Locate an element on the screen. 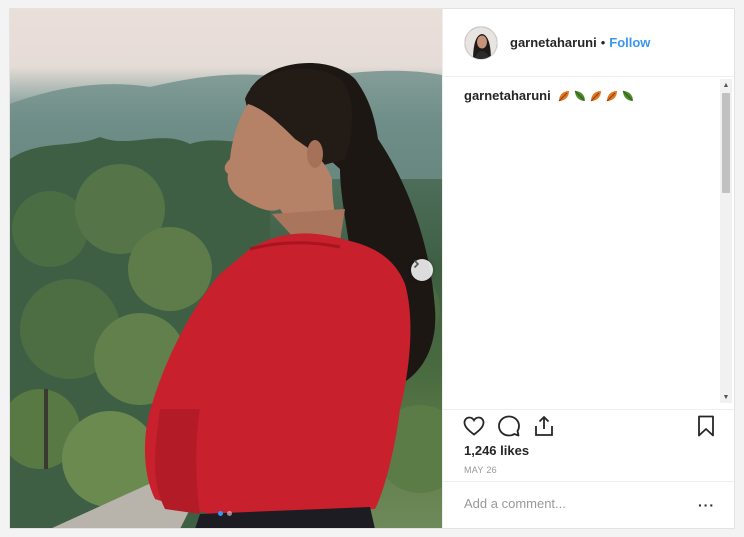 This screenshot has height=537, width=744. scrollbar-thumb is located at coordinates (726, 143).